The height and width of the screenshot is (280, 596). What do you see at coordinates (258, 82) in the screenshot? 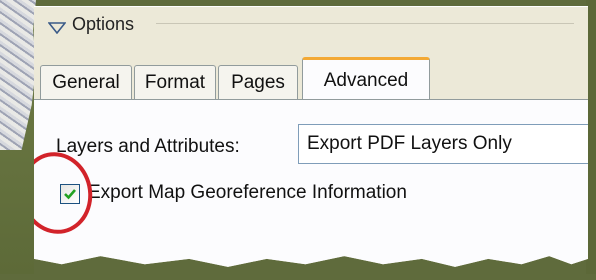
I see `tab-pages: Pages` at bounding box center [258, 82].